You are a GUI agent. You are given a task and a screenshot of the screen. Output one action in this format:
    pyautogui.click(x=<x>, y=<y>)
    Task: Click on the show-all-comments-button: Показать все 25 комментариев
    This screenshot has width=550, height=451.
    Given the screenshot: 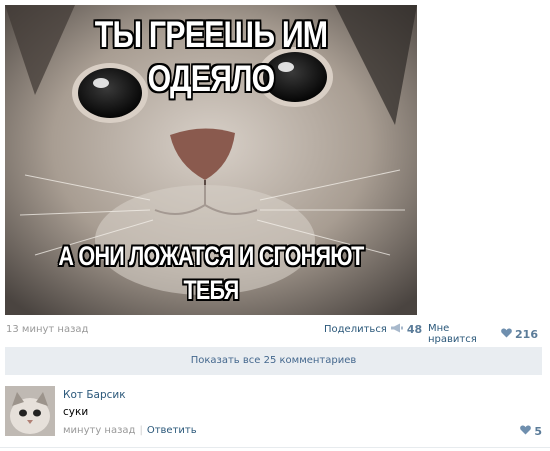 What is the action you would take?
    pyautogui.click(x=273, y=361)
    